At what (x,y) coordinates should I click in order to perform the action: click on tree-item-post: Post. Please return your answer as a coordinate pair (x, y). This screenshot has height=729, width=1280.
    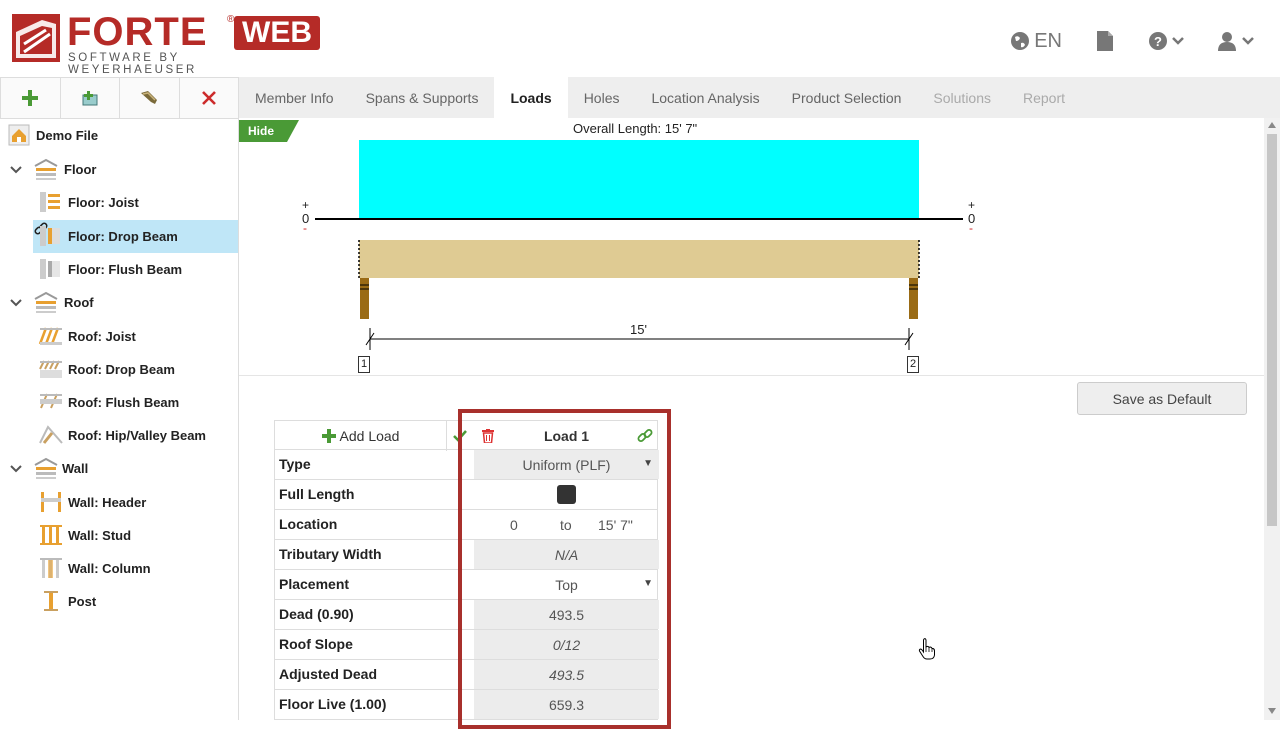
    Looking at the image, I should click on (119, 601).